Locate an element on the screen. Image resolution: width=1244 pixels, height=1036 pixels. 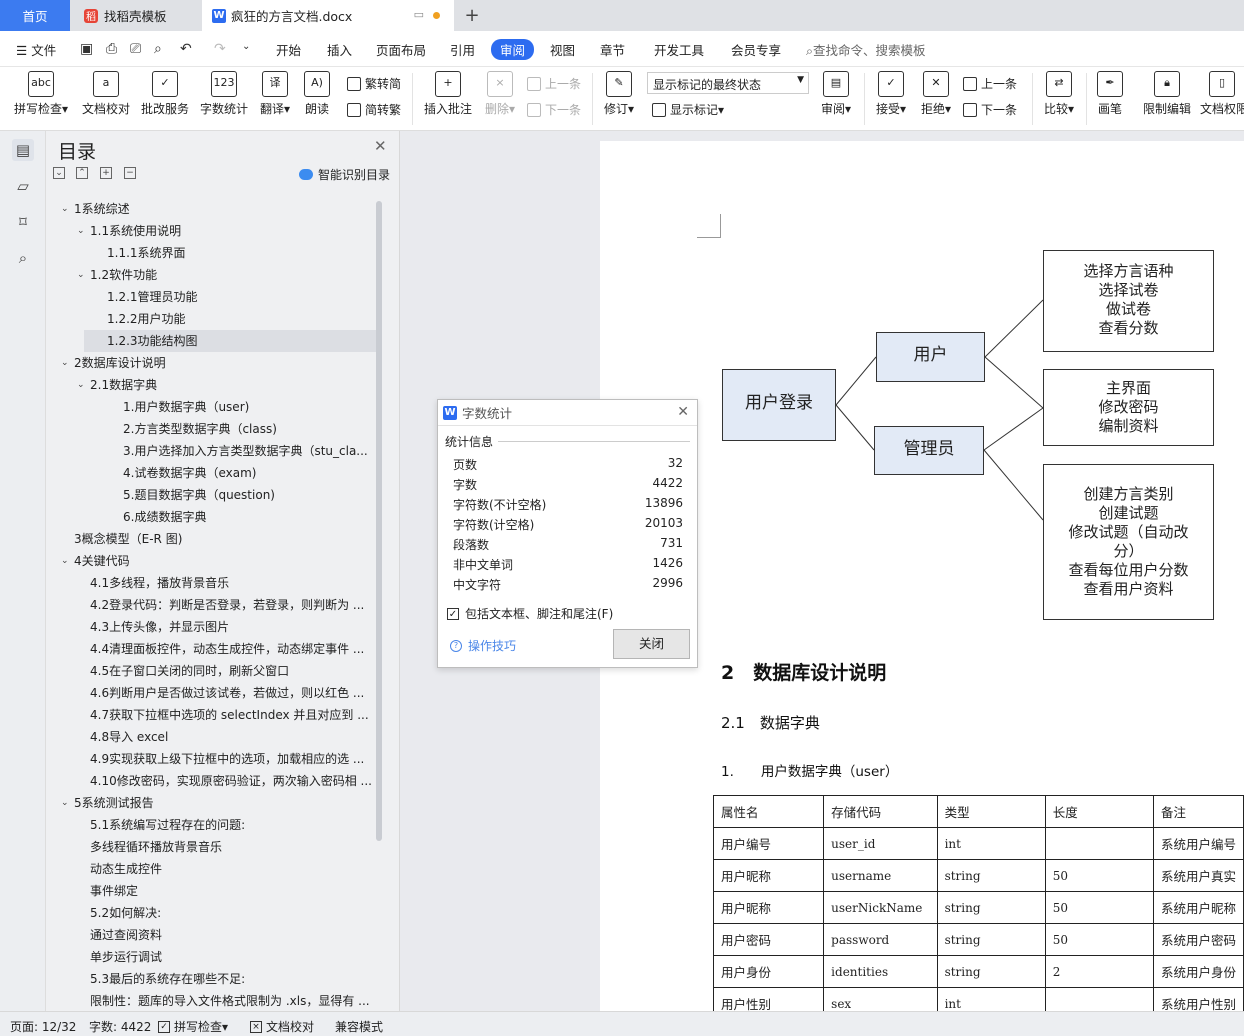
menu-start: 开始 is located at coordinates (288, 49).